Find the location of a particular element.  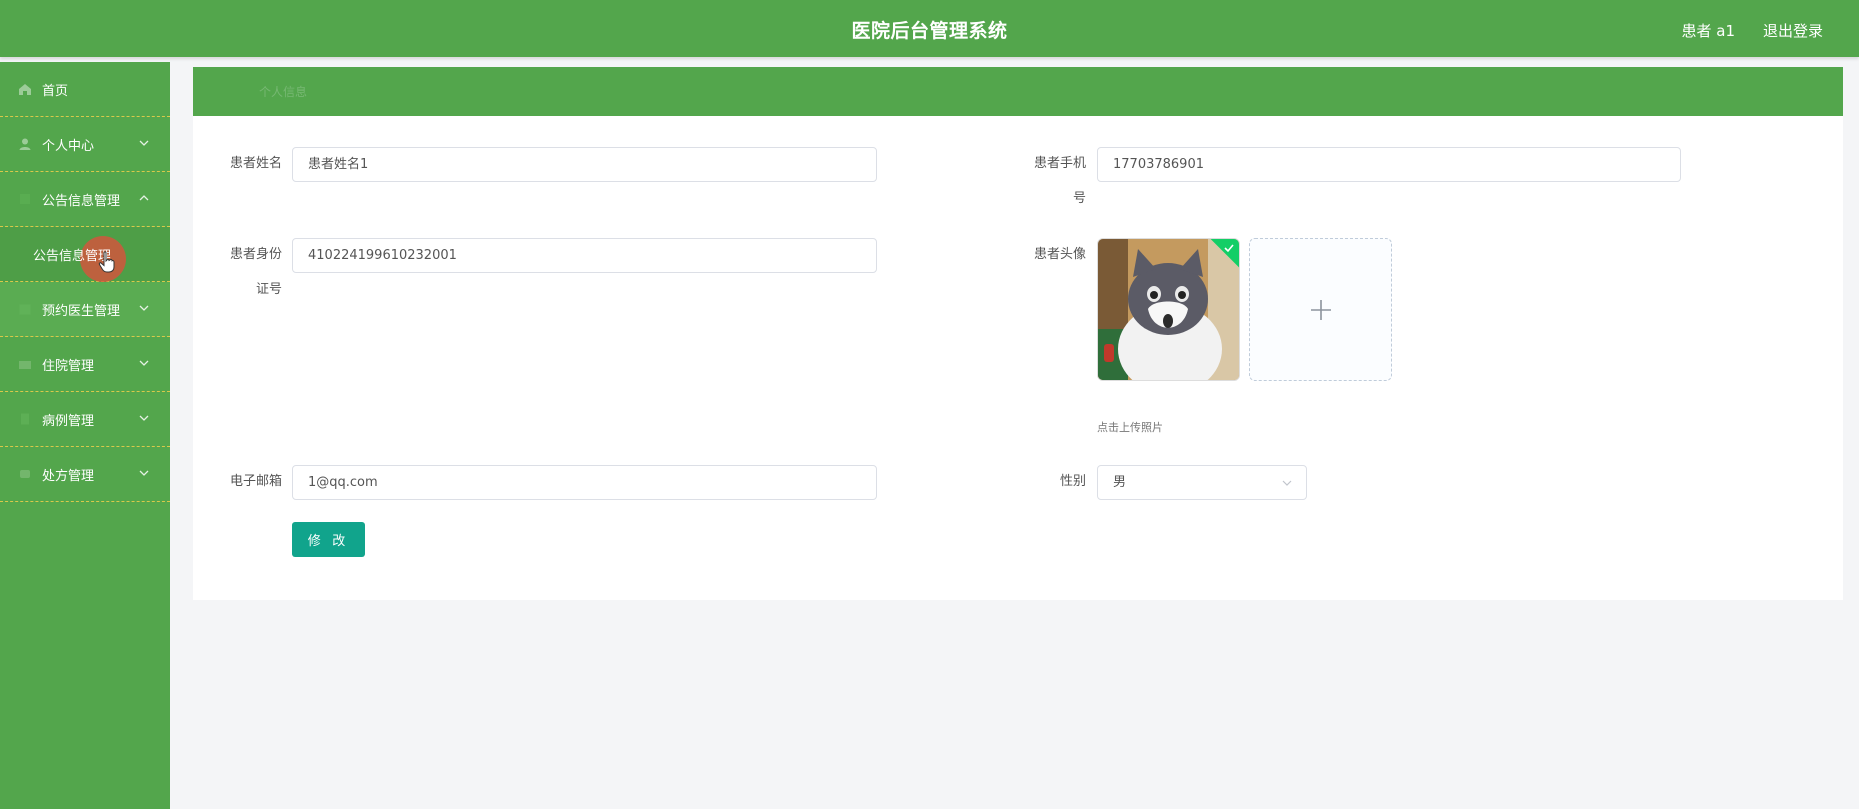

sidebar-item-label: 个人中心 is located at coordinates (68, 146).